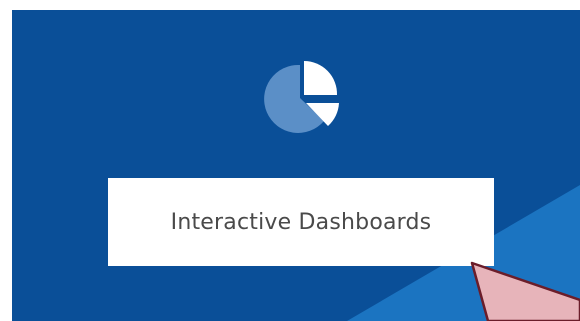  I want to click on tile-label: Interactive Dashboards, so click(301, 222).